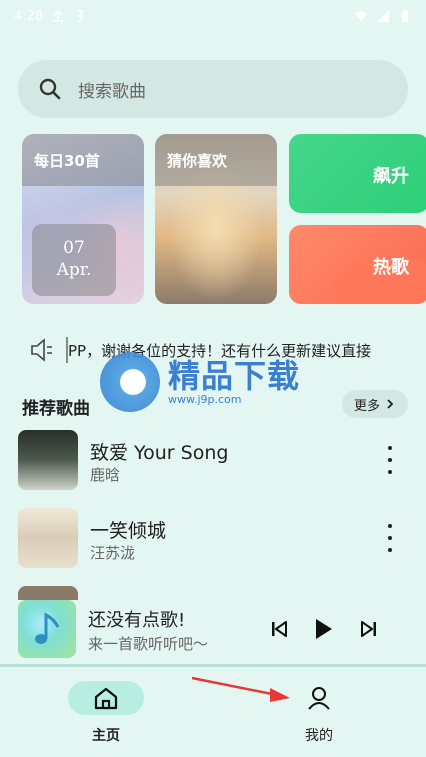 This screenshot has width=426, height=757. I want to click on recommended-songs-title: 推荐歌曲, so click(56, 409).